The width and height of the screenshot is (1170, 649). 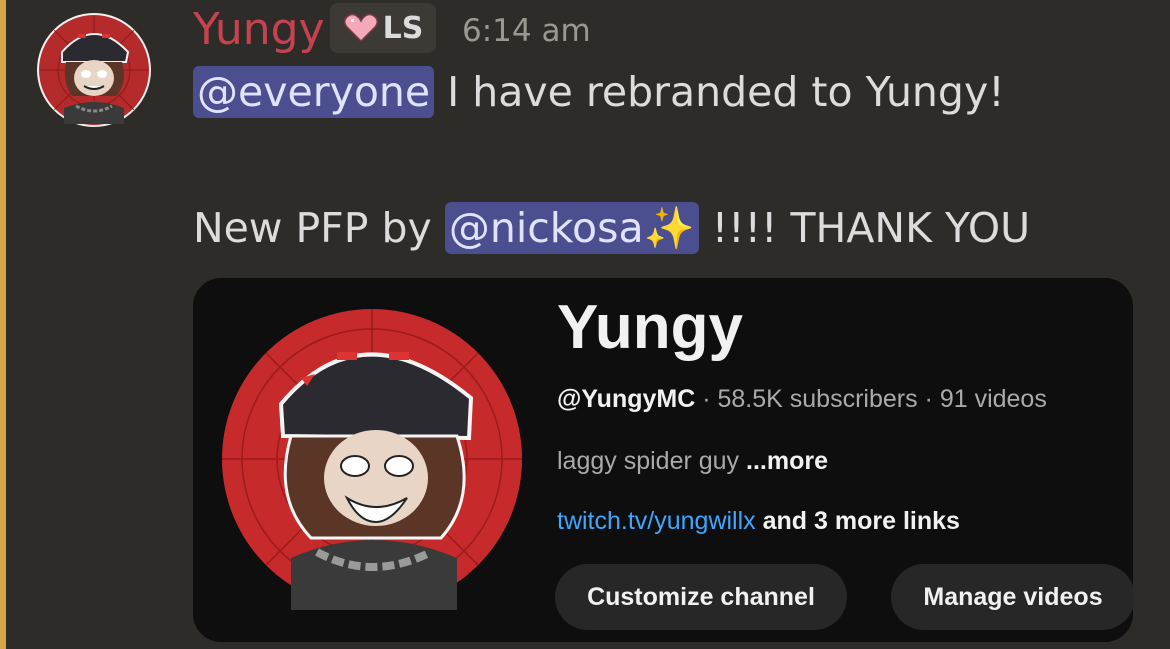 I want to click on channel-name: Yungy, so click(x=650, y=327).